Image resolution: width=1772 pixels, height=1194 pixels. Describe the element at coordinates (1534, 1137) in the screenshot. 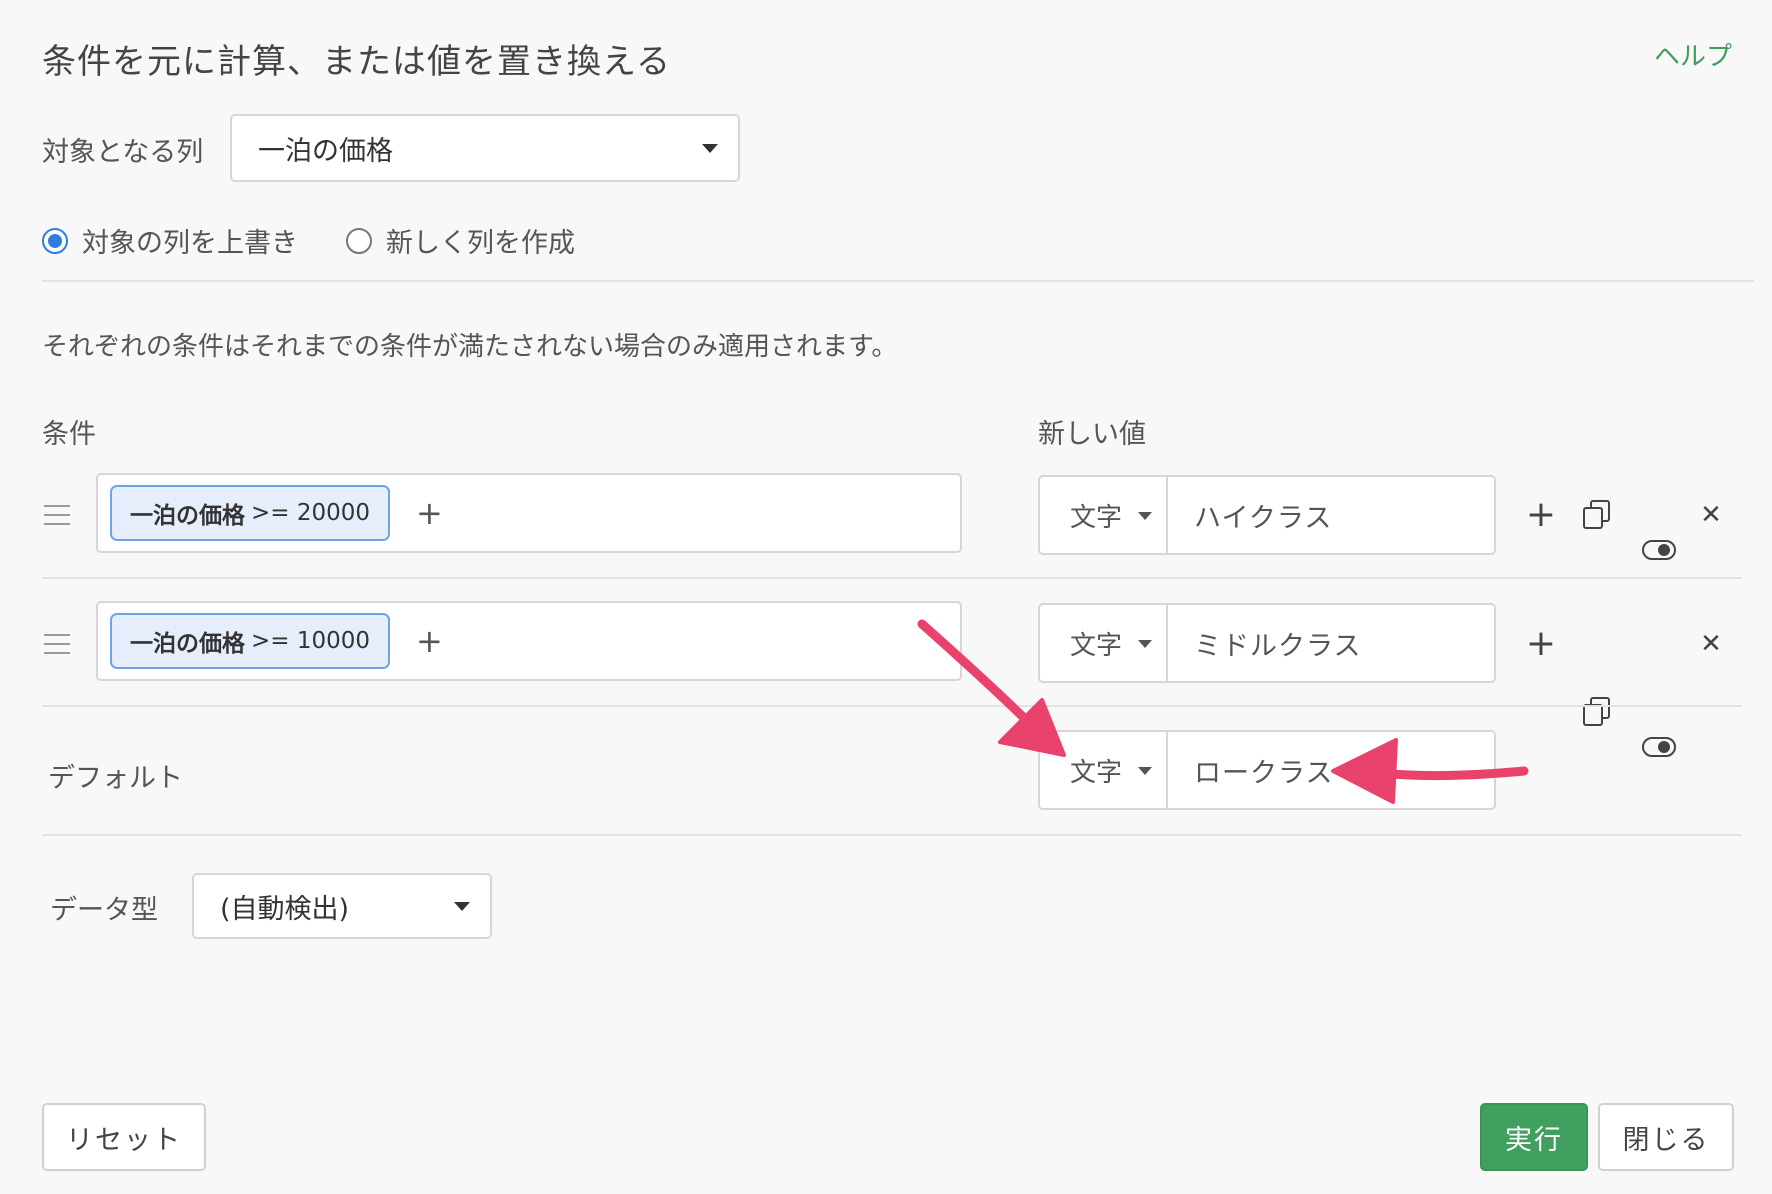

I see `run-button: 実行` at that location.